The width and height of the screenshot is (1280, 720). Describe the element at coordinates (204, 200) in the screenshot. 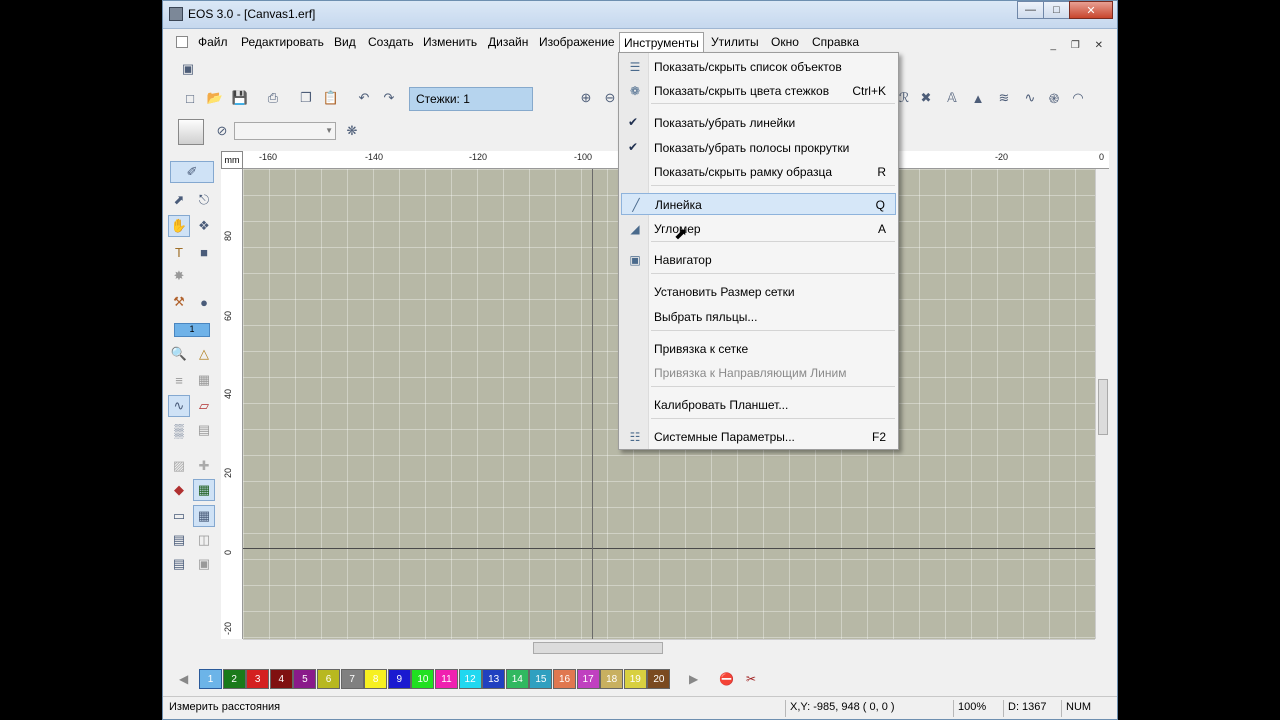

I see `node-edit-icon: ⎋` at that location.